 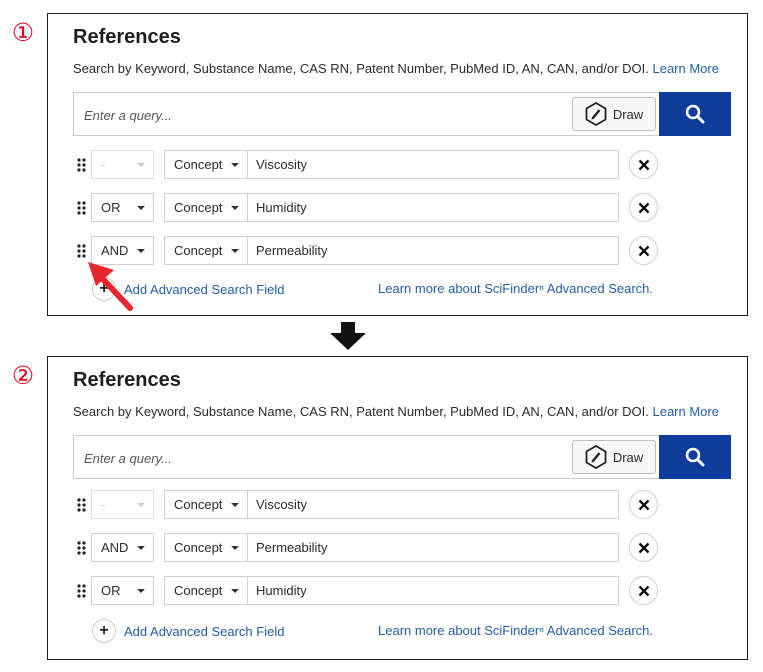 What do you see at coordinates (23, 375) in the screenshot?
I see `step-2-number: ②` at bounding box center [23, 375].